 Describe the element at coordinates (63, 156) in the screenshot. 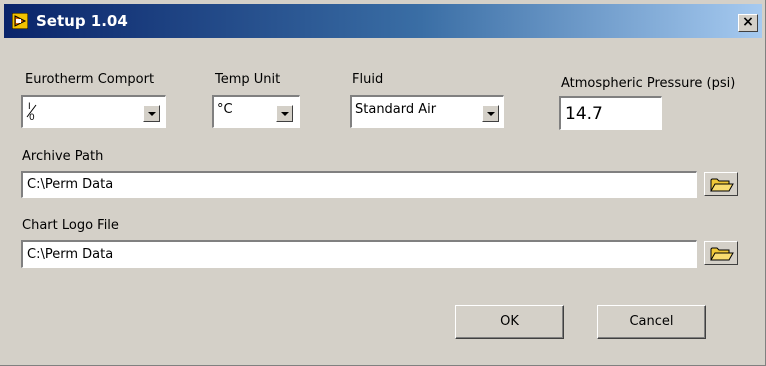

I see `archive-path-label: Archive Path` at that location.